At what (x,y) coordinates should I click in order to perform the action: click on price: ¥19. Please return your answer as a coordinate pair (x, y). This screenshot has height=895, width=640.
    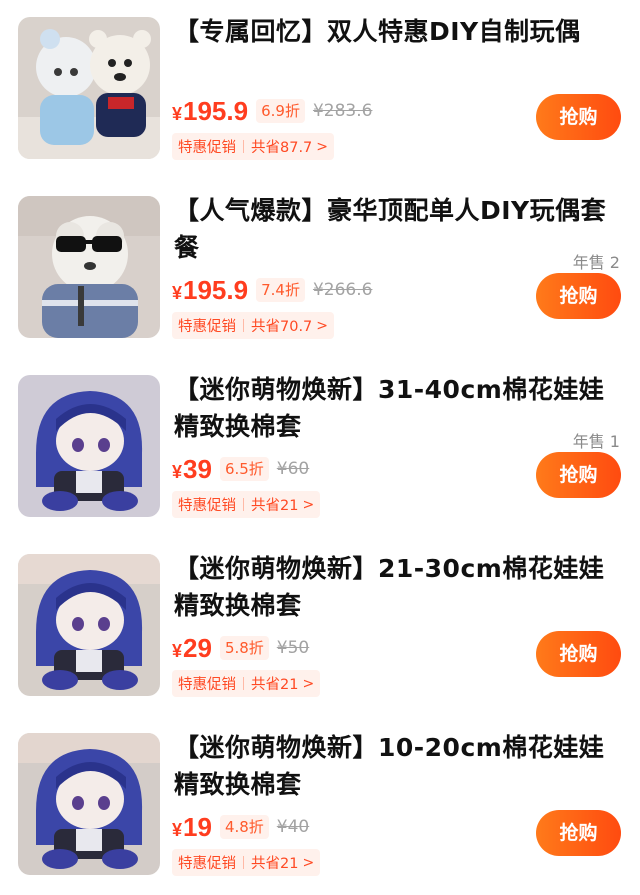
    Looking at the image, I should click on (192, 827).